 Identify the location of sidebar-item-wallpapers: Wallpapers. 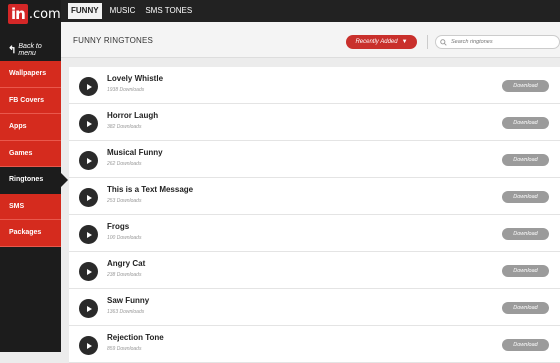
(30, 74).